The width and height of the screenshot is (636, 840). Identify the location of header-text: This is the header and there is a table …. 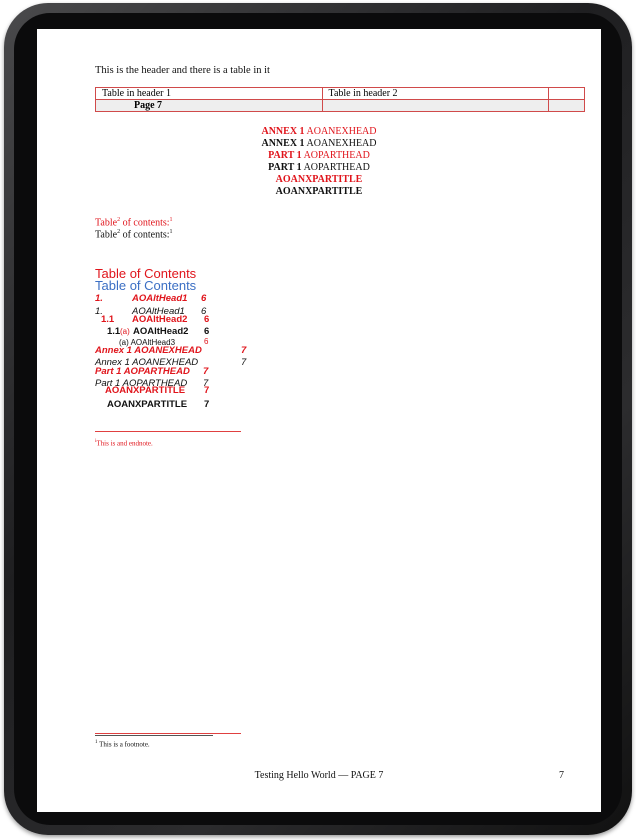
(182, 70).